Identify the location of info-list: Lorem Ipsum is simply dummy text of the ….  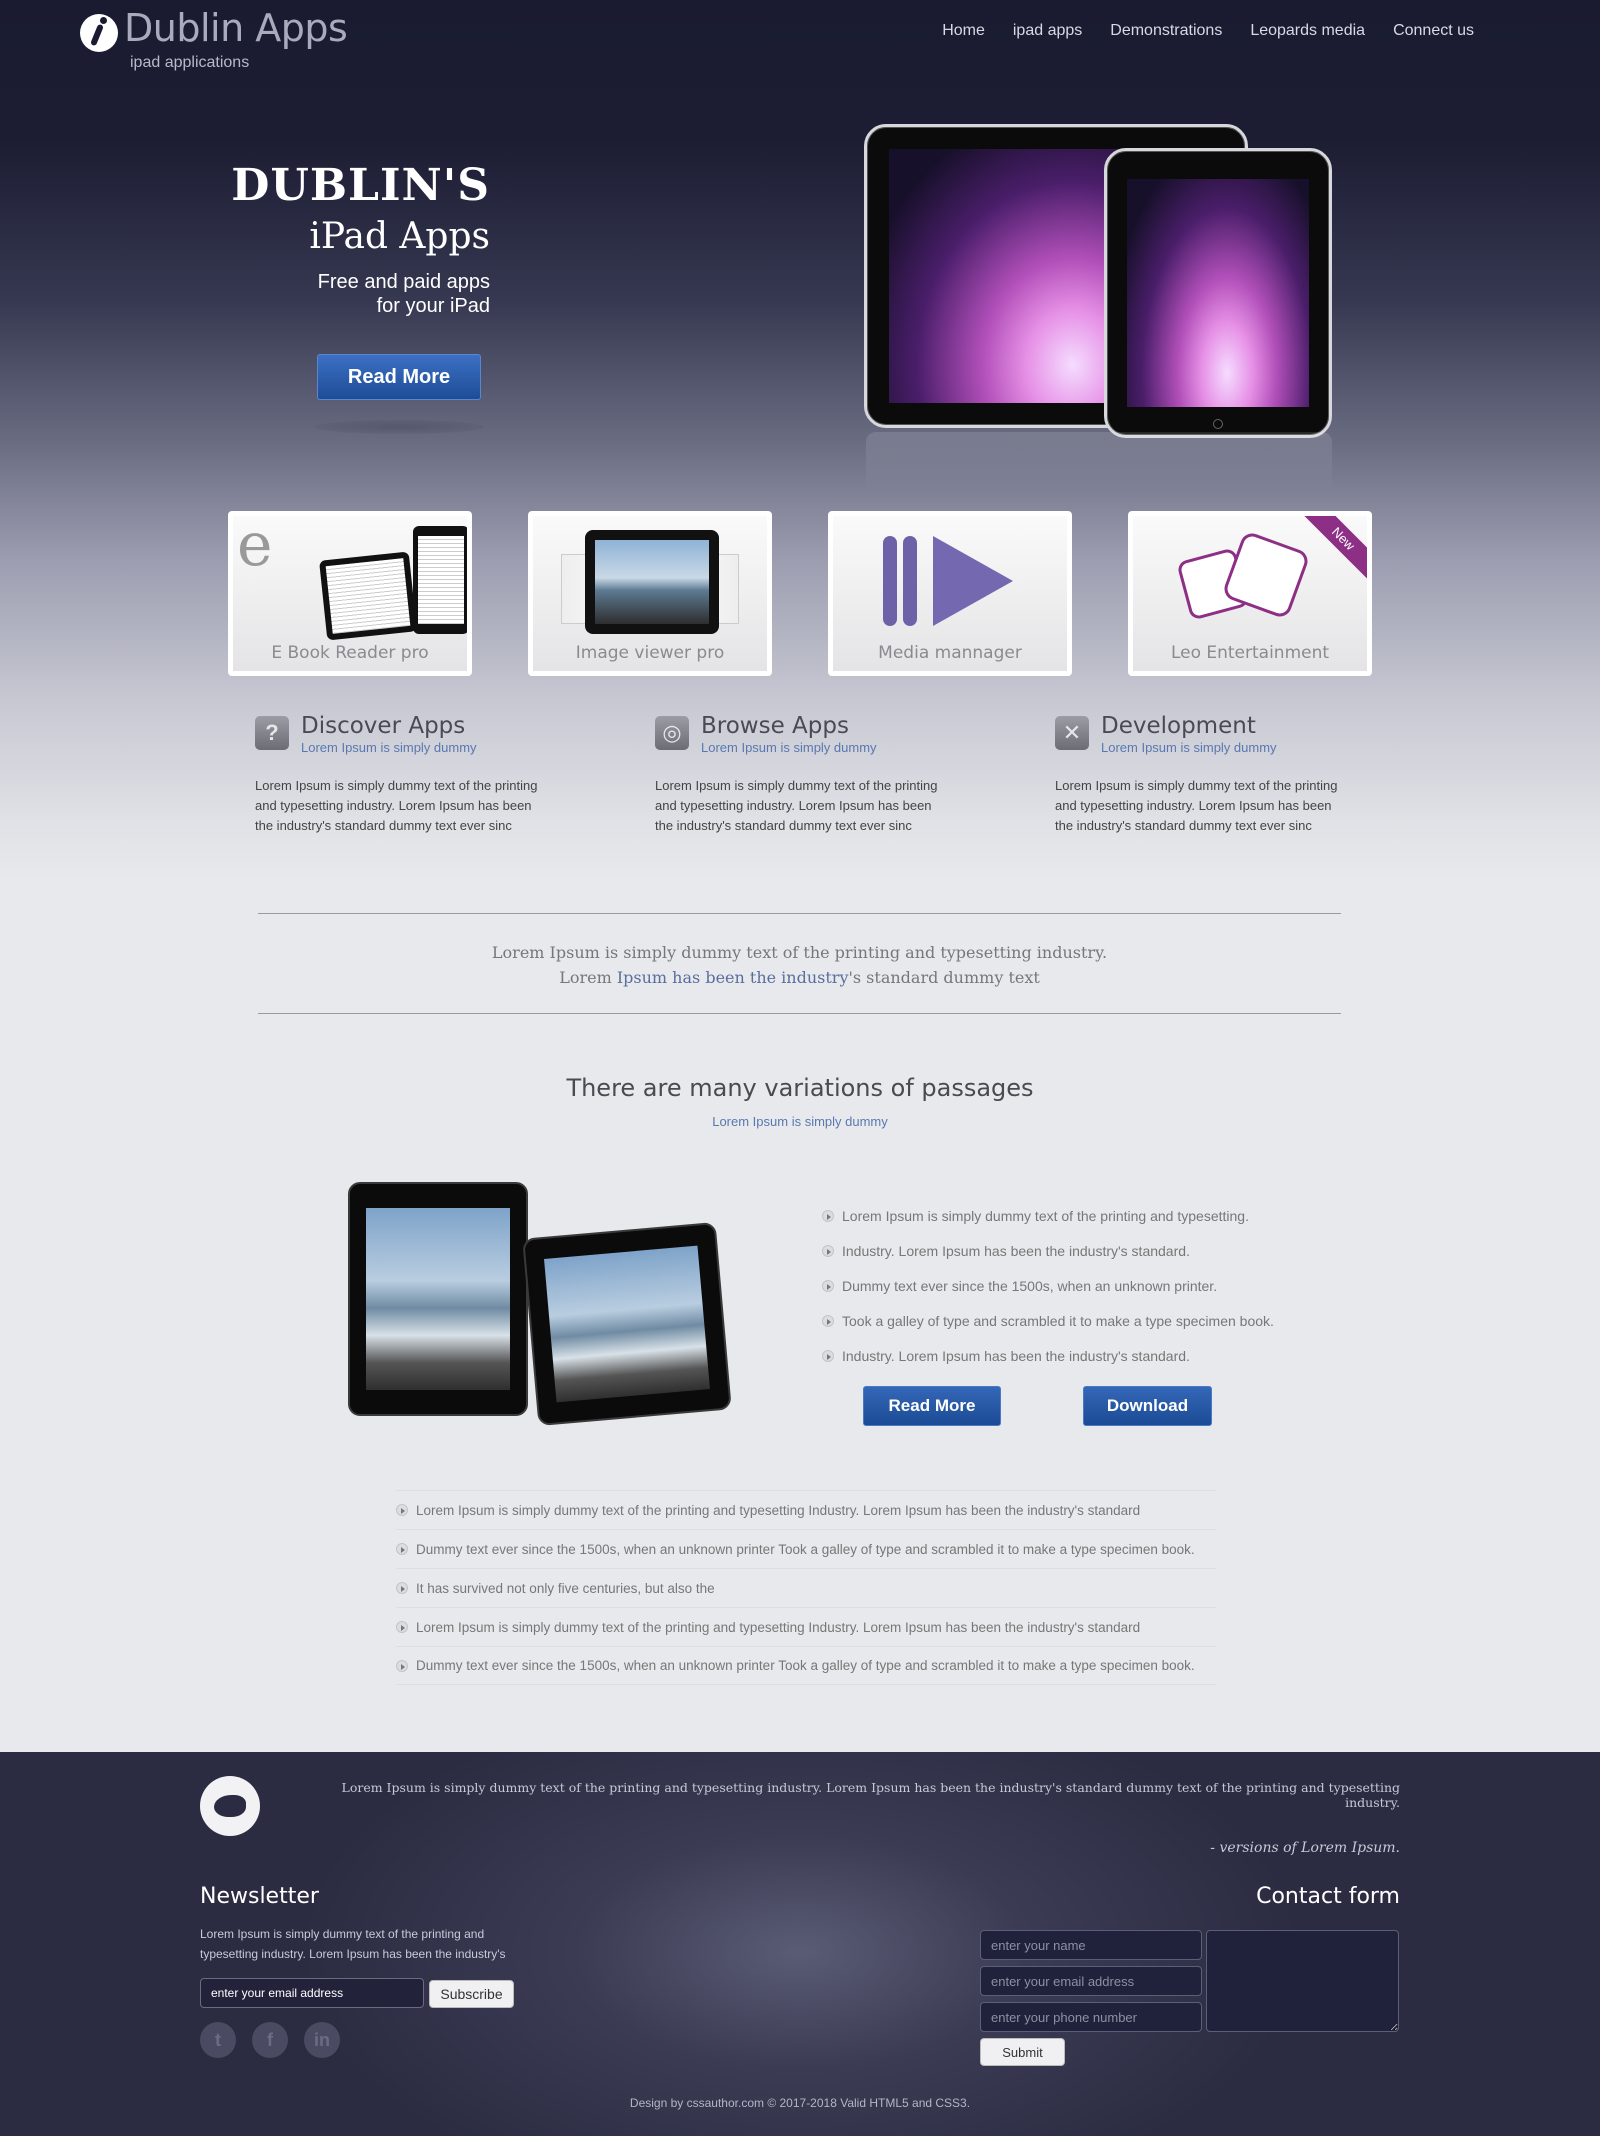
(806, 1587).